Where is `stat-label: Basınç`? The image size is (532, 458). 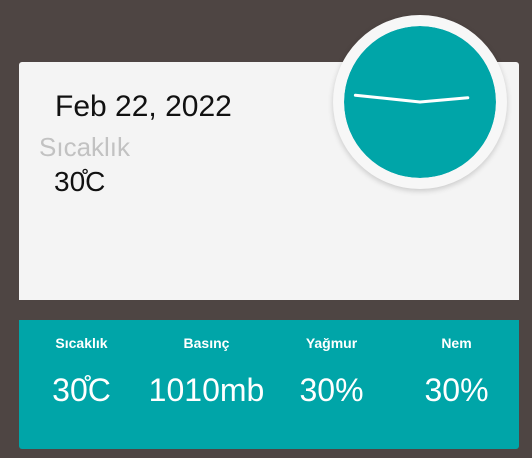
stat-label: Basınç is located at coordinates (206, 343).